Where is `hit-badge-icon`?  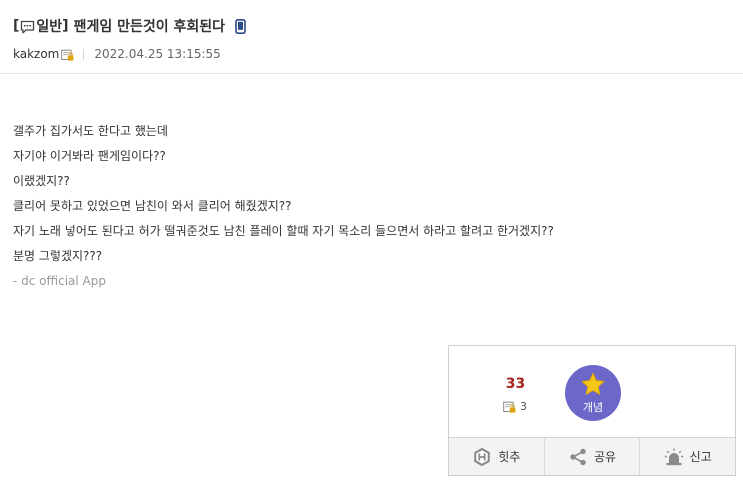
hit-badge-icon is located at coordinates (482, 456).